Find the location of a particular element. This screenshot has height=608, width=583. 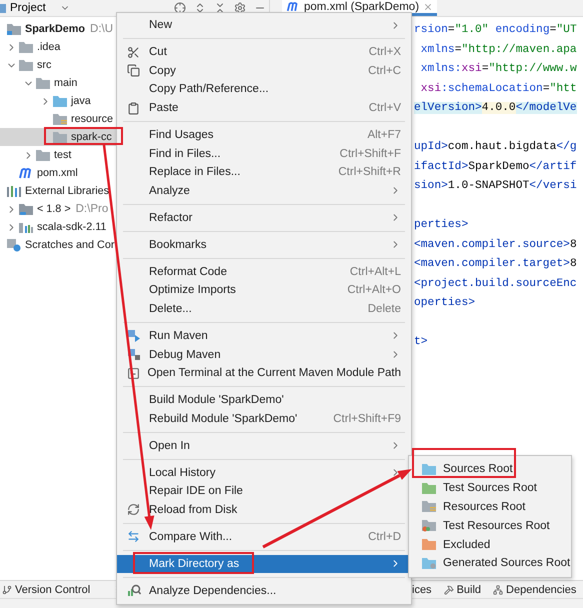

code-line: t> is located at coordinates (421, 342).